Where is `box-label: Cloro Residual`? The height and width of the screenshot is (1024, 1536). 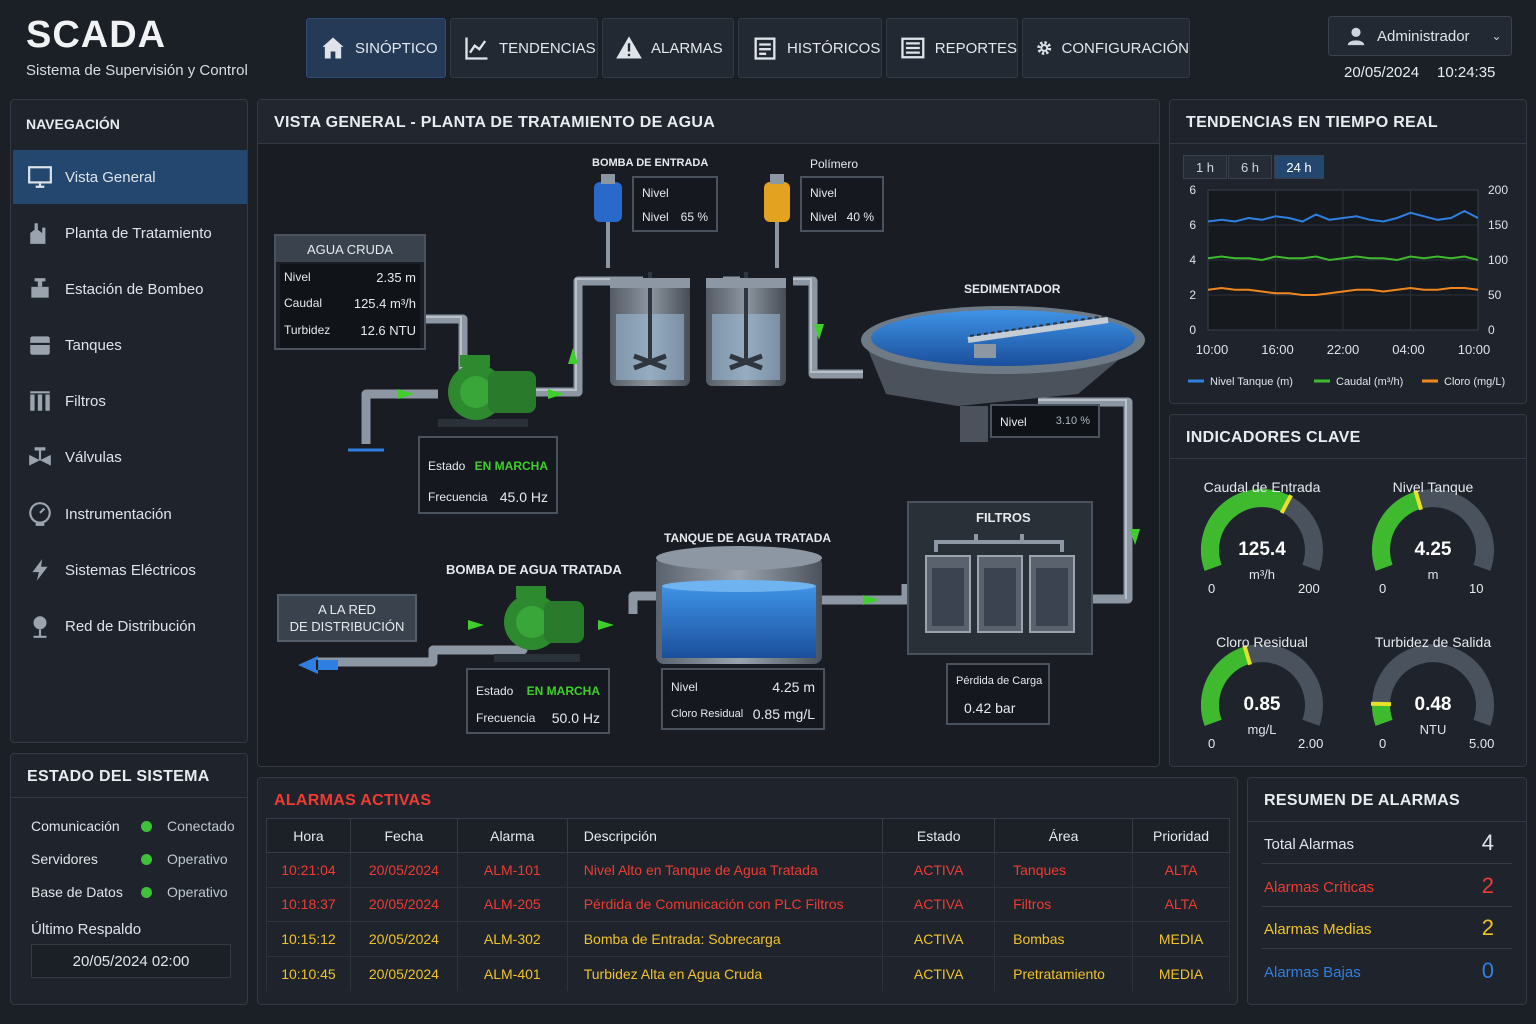
box-label: Cloro Residual is located at coordinates (707, 714).